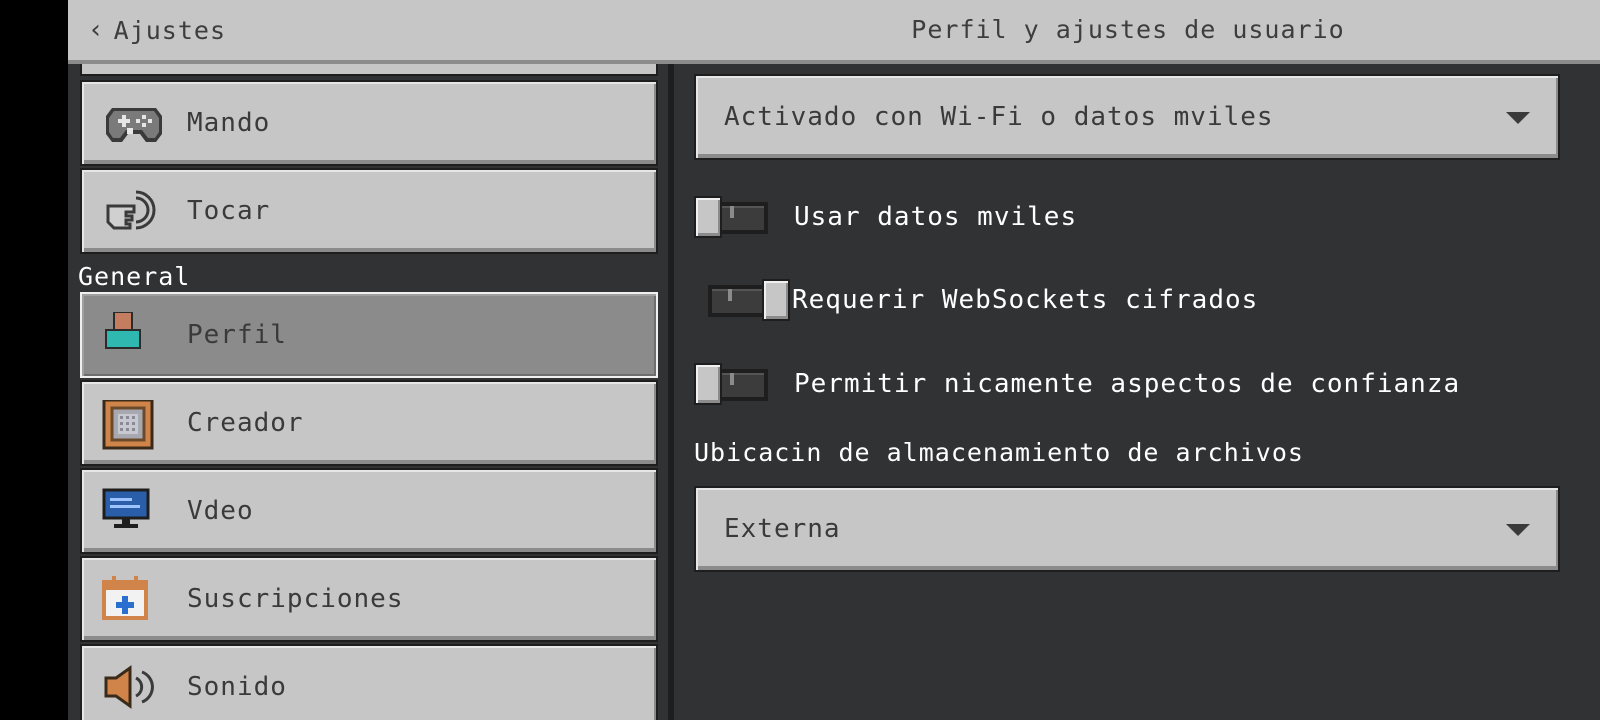 This screenshot has width=1600, height=720. Describe the element at coordinates (747, 300) in the screenshot. I see `encrypted-websockets-toggle` at that location.